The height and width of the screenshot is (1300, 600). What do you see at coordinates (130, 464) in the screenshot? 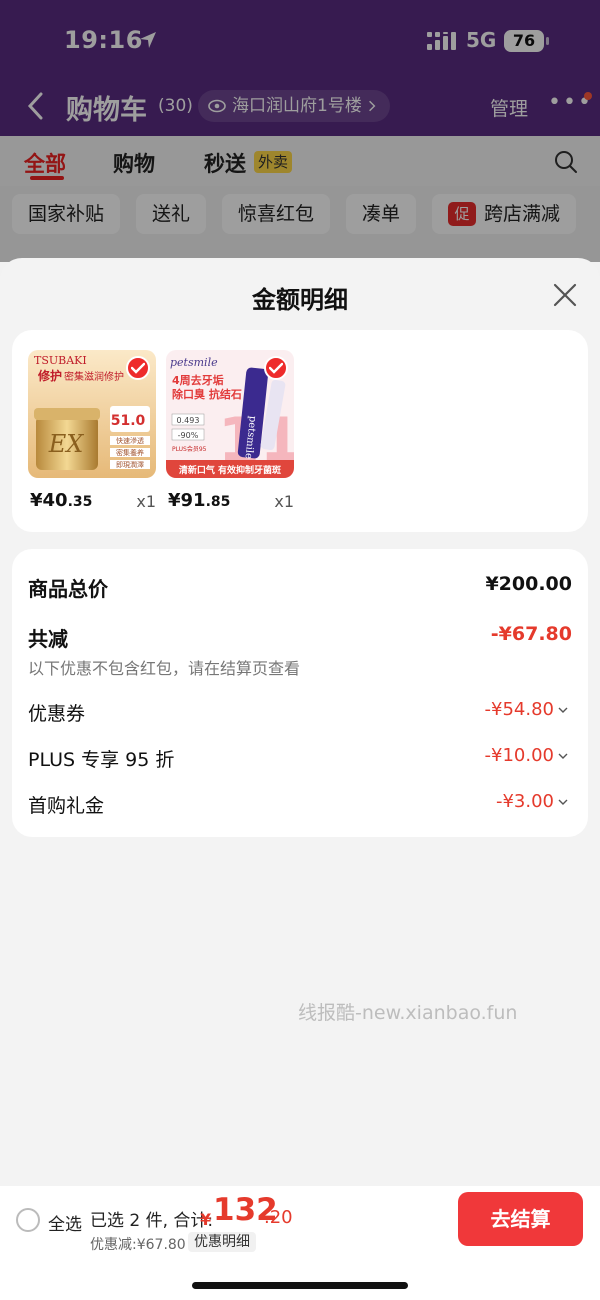
I see `tag-text-3: 即現潤澤` at bounding box center [130, 464].